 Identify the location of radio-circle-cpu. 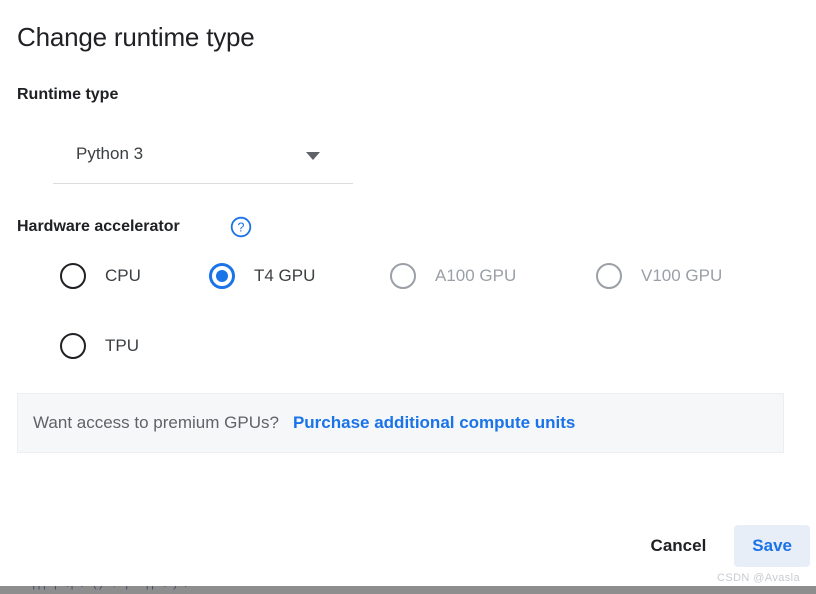
(73, 276).